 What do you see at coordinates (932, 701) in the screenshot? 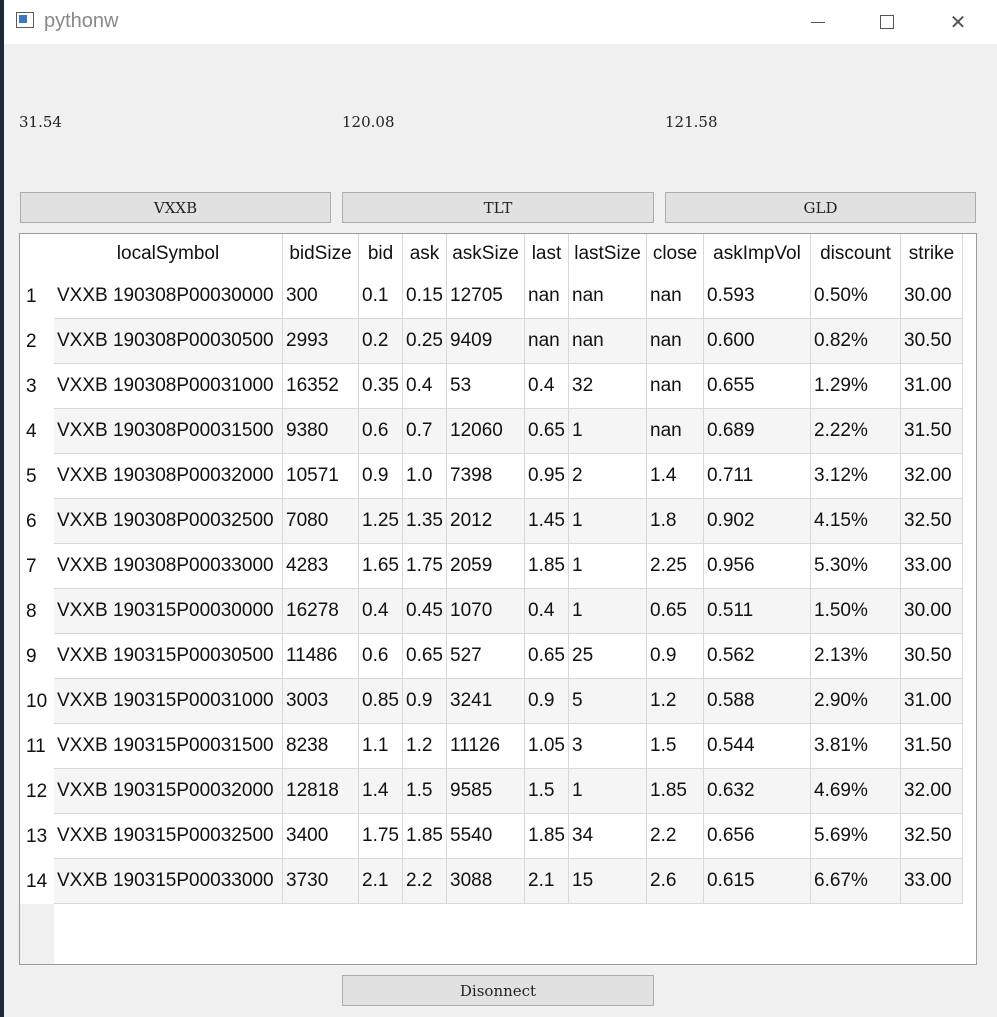
I see `table-cell-strike: 31.00` at bounding box center [932, 701].